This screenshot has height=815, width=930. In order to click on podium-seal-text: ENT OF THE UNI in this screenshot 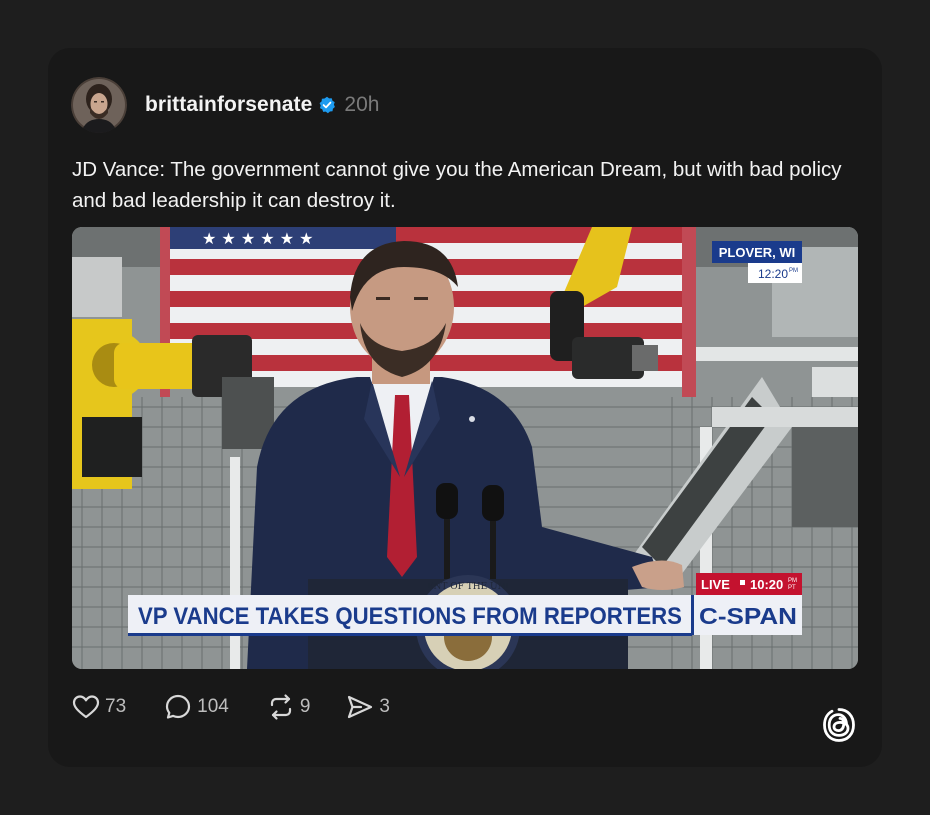, I will do `click(468, 587)`.